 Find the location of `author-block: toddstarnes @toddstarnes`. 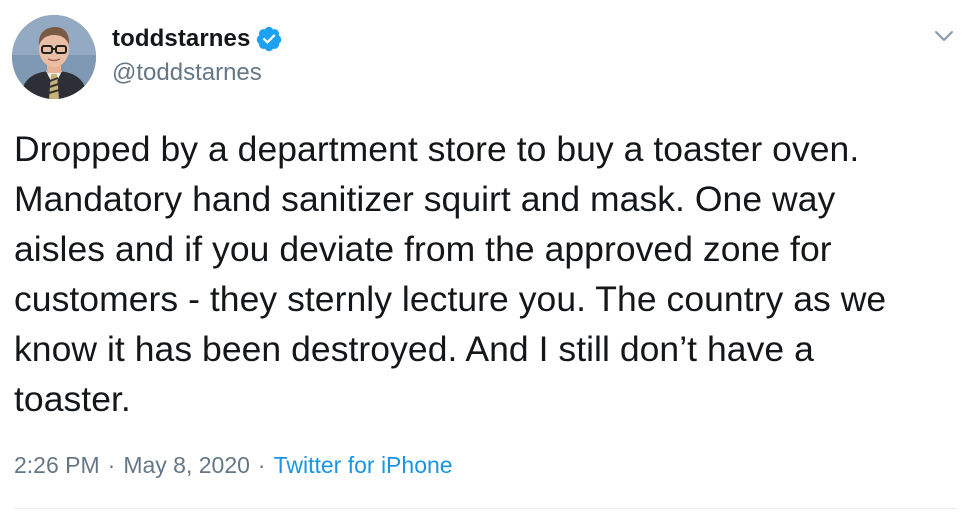

author-block: toddstarnes @toddstarnes is located at coordinates (197, 54).